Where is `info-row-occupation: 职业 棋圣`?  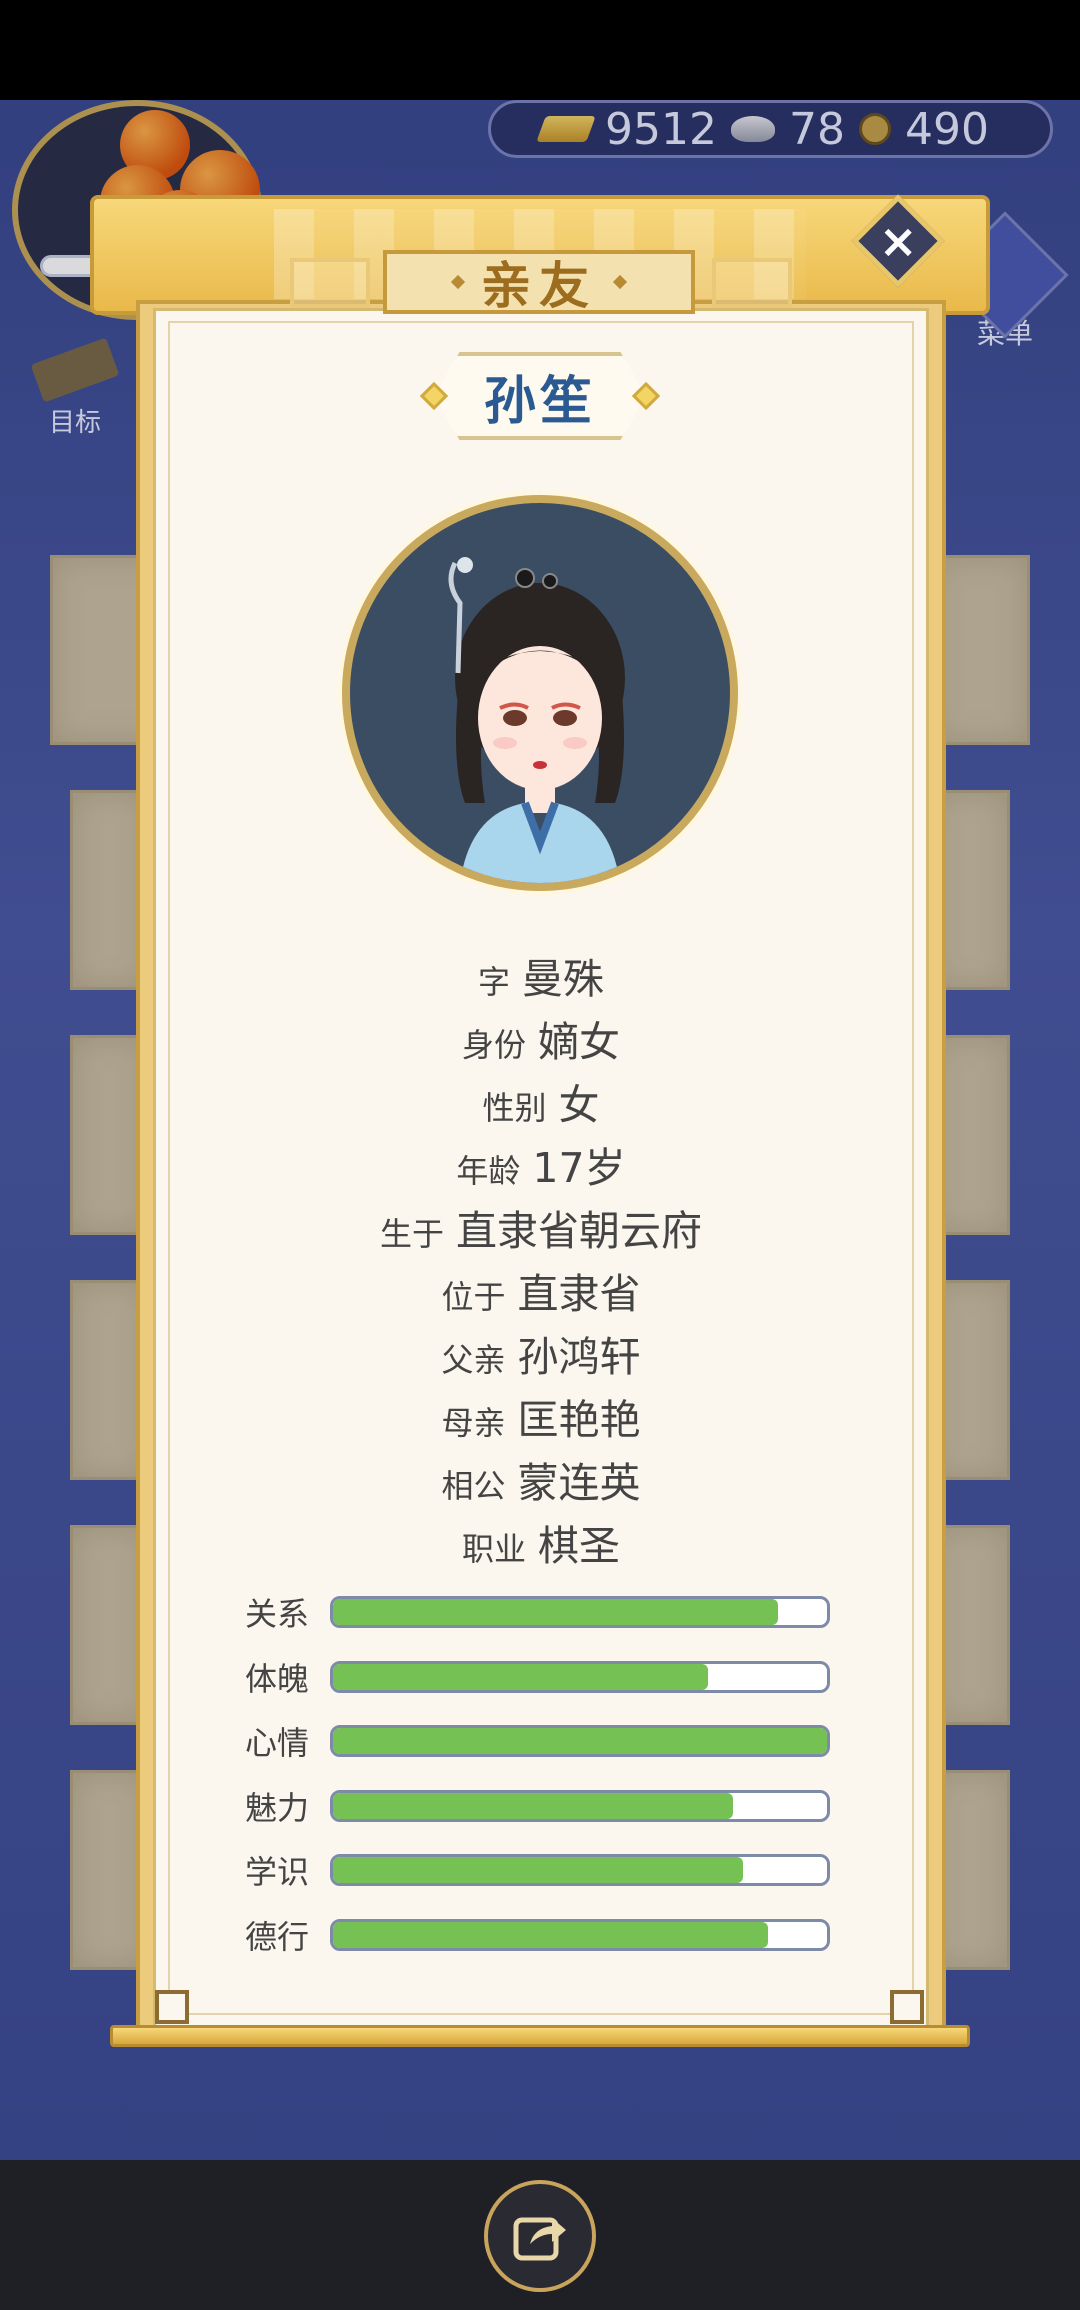 info-row-occupation: 职业 棋圣 is located at coordinates (541, 1543).